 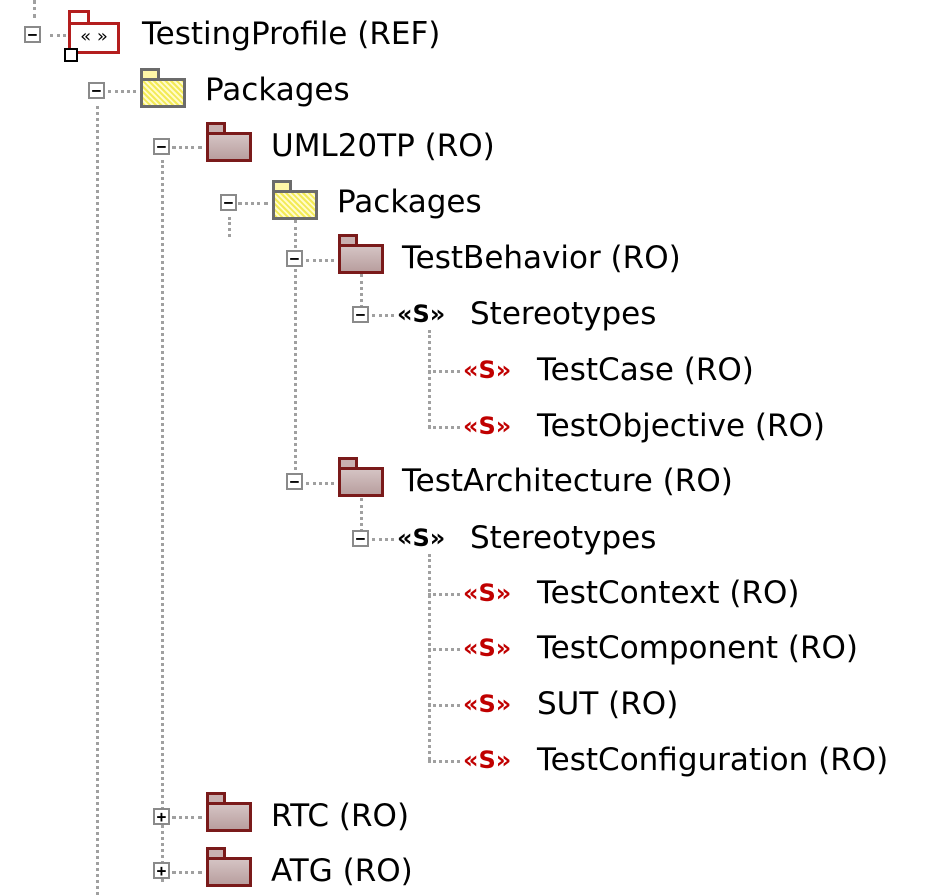 I want to click on tree-item-label: TestObjective (RO), so click(x=681, y=426).